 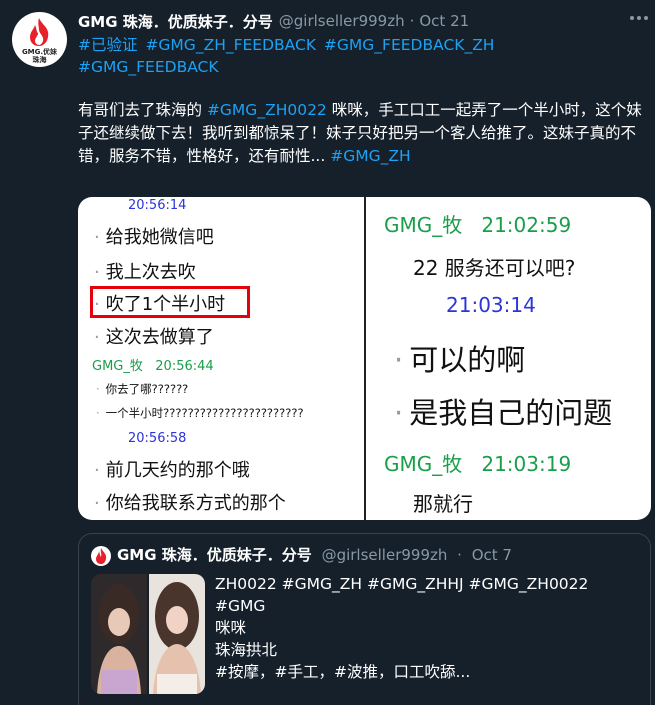 I want to click on chat-message: · 这次去做算了, so click(x=154, y=337).